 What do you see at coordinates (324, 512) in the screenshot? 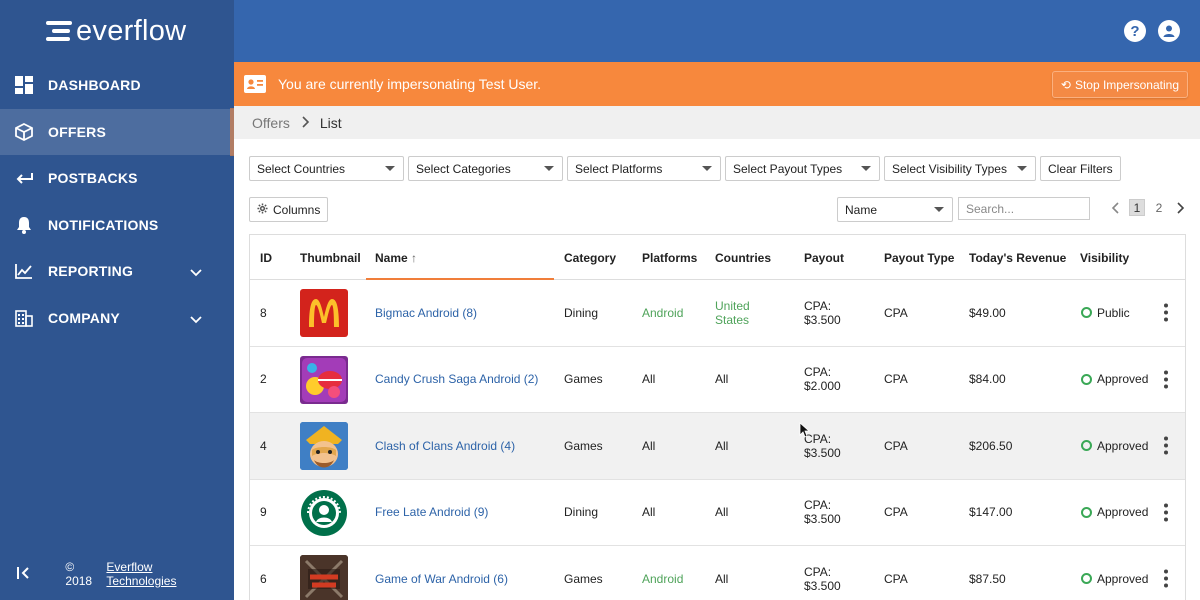
I see `starbucks-thumbnail` at bounding box center [324, 512].